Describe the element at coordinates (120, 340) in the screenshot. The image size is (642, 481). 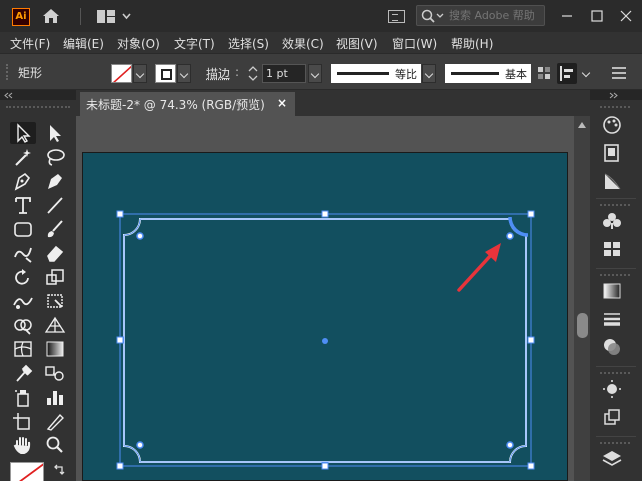
I see `handle-middle-left` at that location.